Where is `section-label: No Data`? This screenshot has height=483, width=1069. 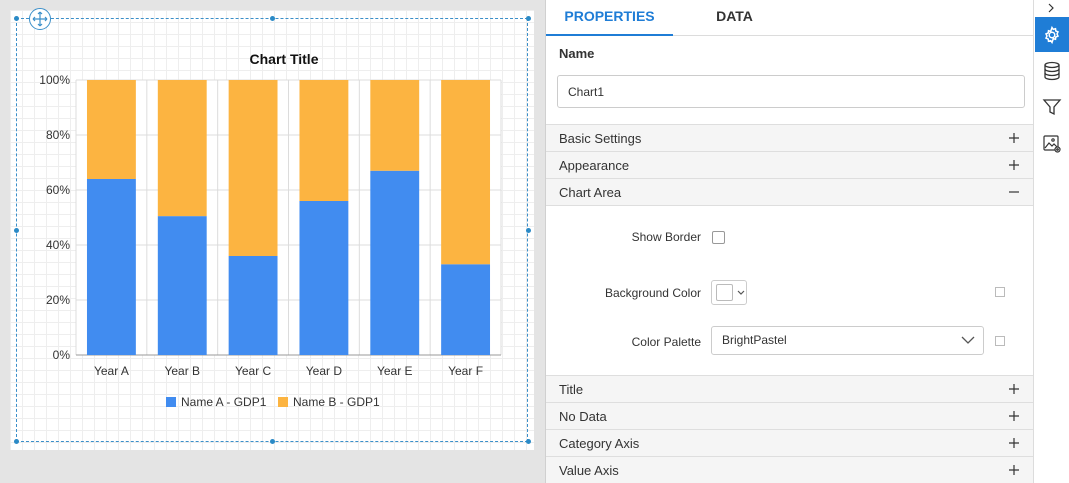
section-label: No Data is located at coordinates (583, 416).